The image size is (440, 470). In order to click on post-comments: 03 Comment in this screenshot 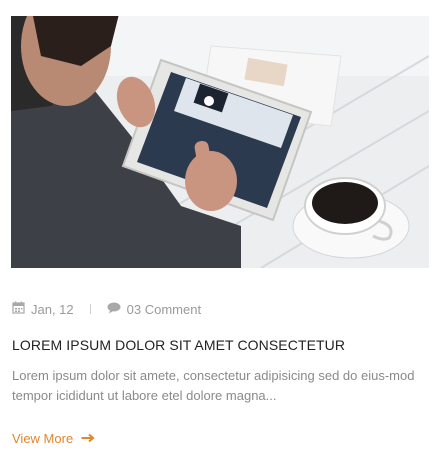, I will do `click(154, 309)`.